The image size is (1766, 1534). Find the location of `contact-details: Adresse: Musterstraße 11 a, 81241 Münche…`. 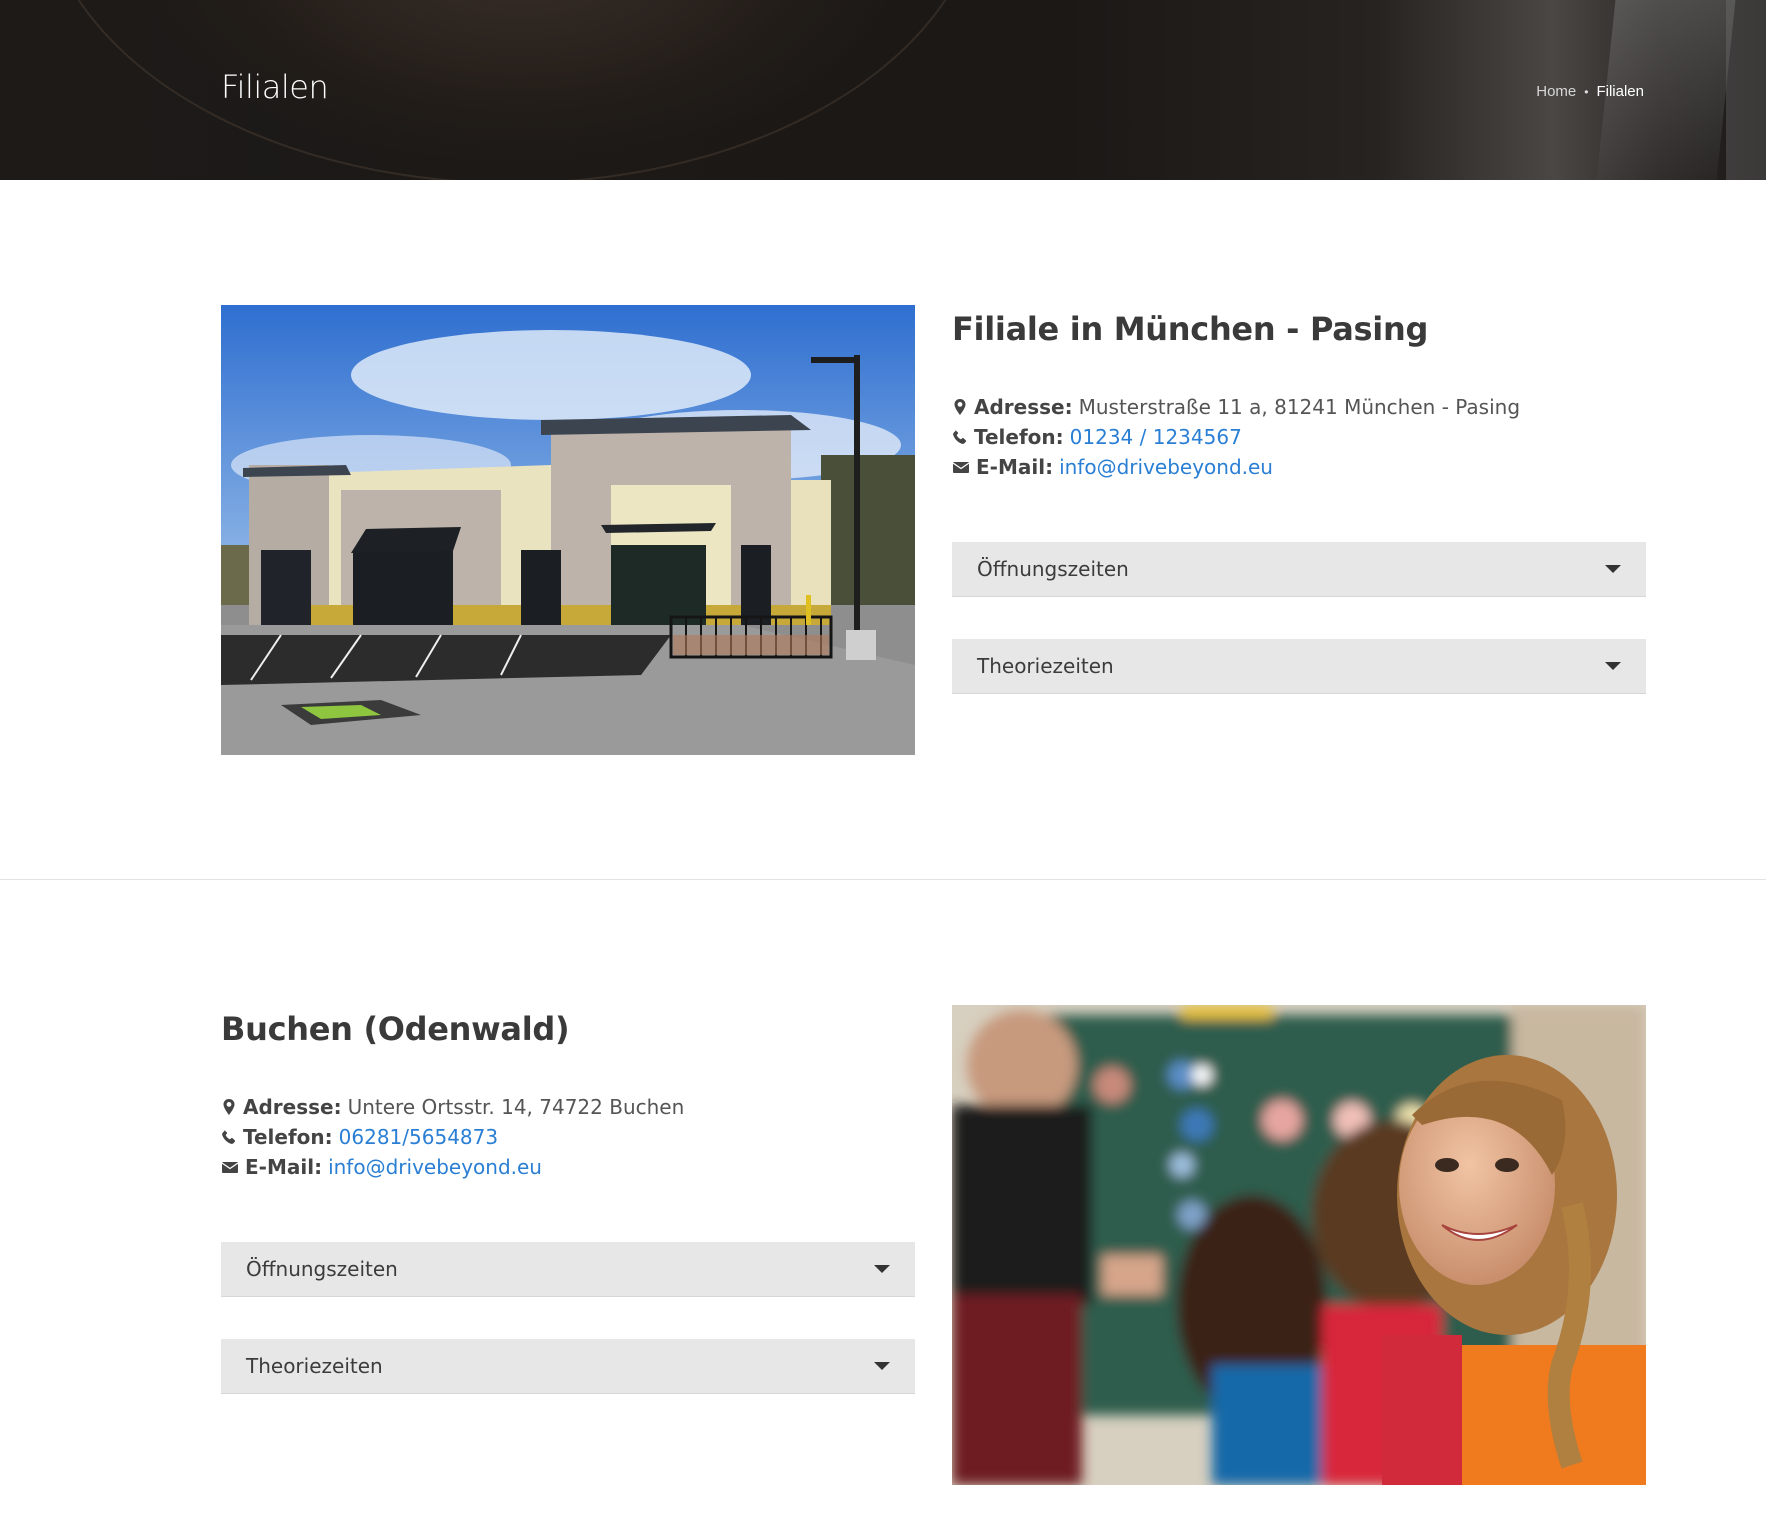

contact-details: Adresse: Musterstraße 11 a, 81241 Münche… is located at coordinates (1299, 437).